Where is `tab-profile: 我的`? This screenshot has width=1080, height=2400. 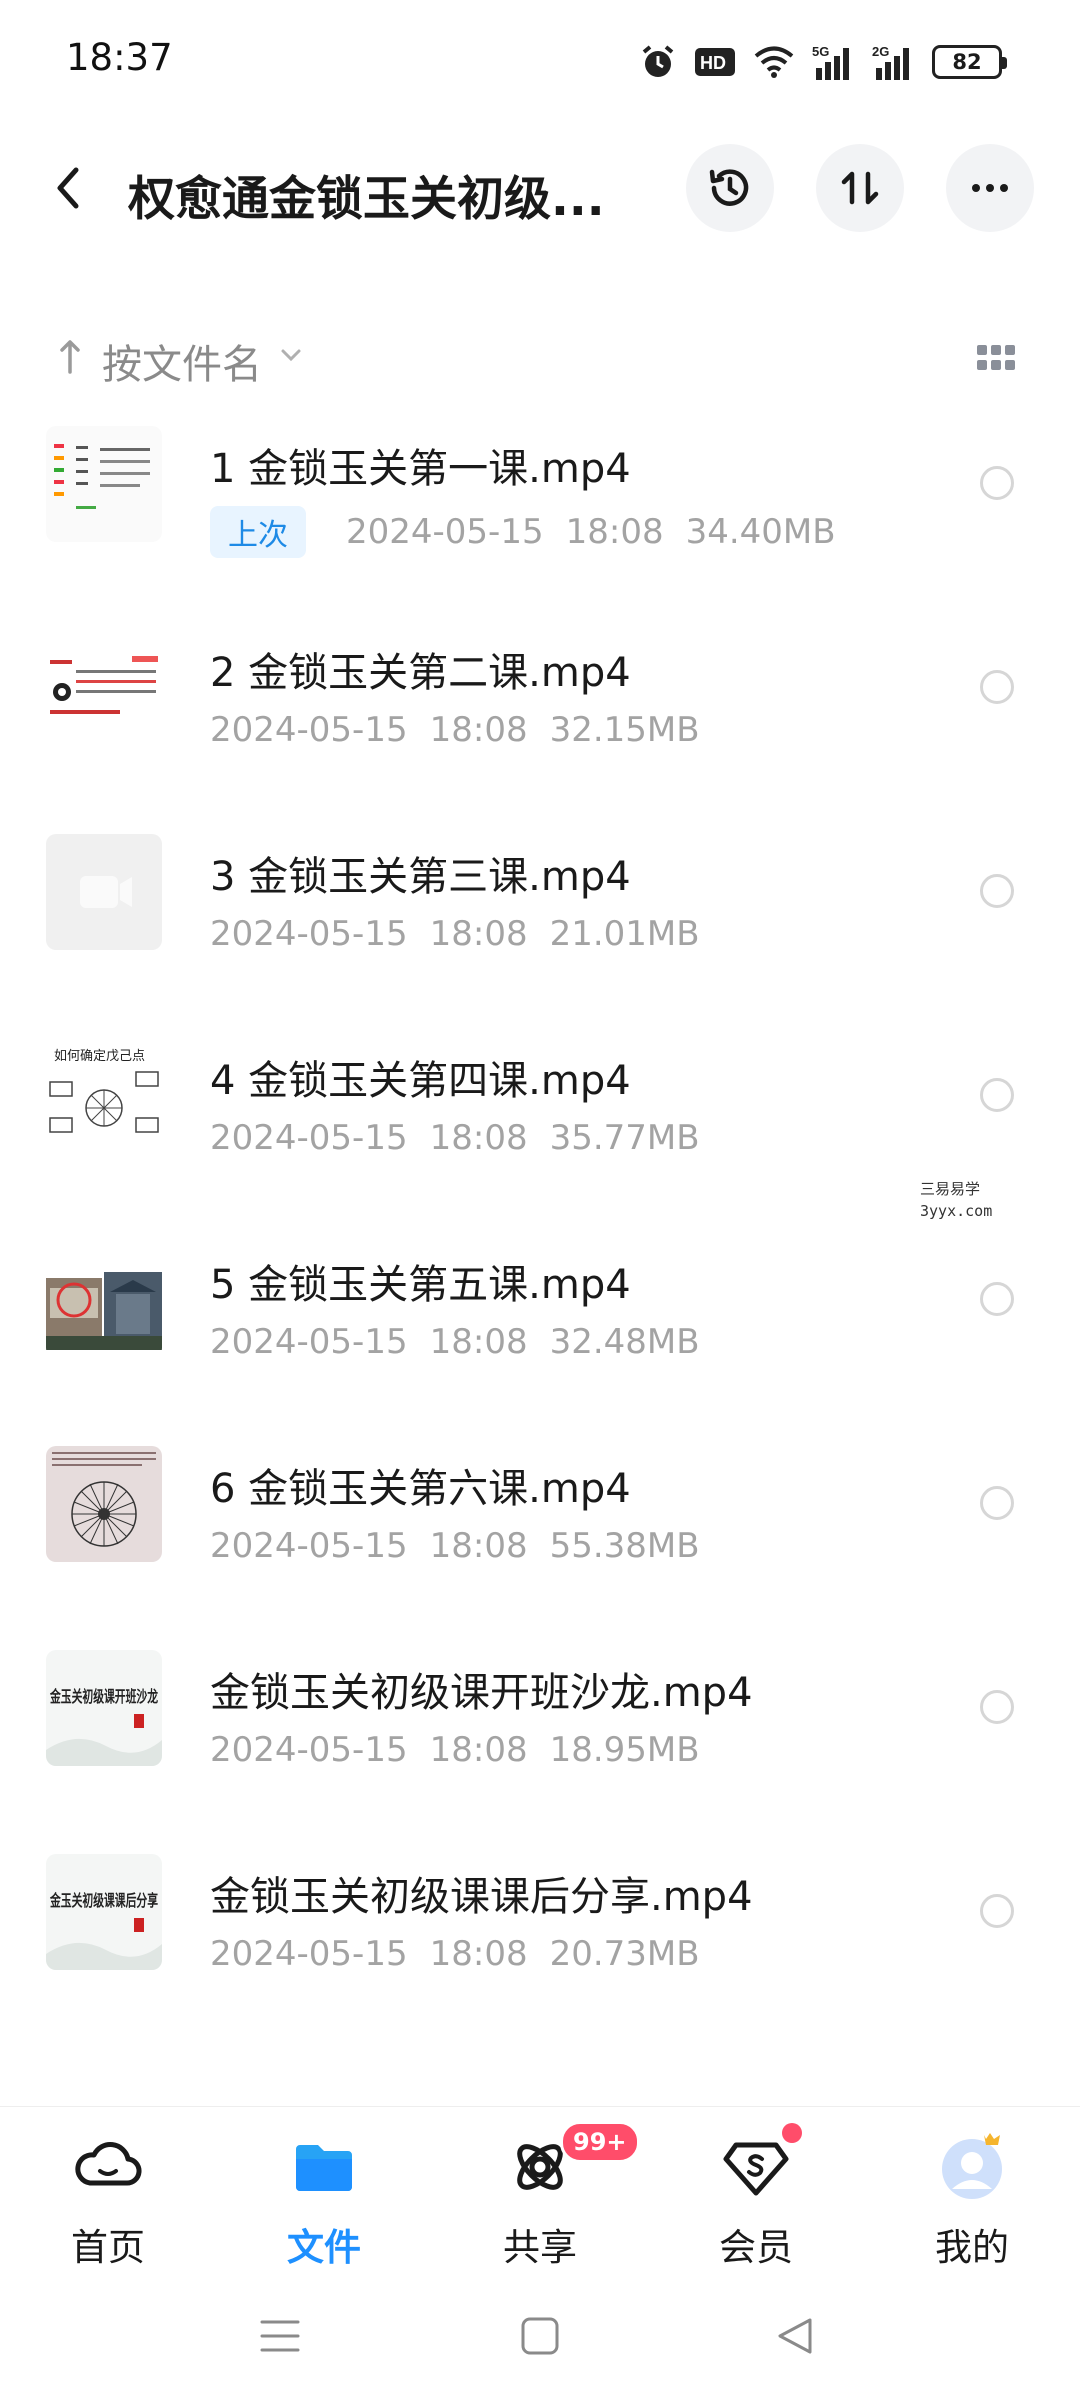 tab-profile: 我的 is located at coordinates (972, 2194).